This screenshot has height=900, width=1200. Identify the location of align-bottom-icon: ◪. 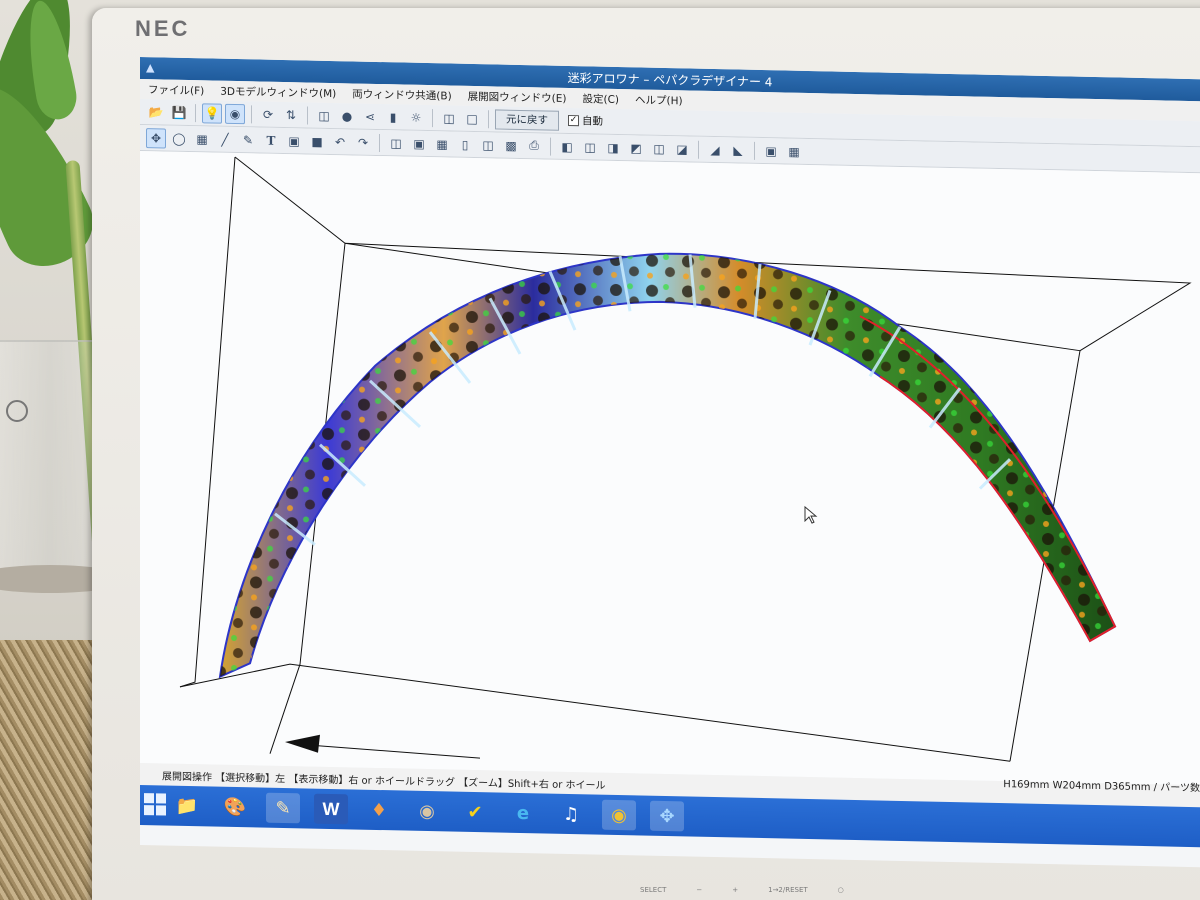
(682, 149).